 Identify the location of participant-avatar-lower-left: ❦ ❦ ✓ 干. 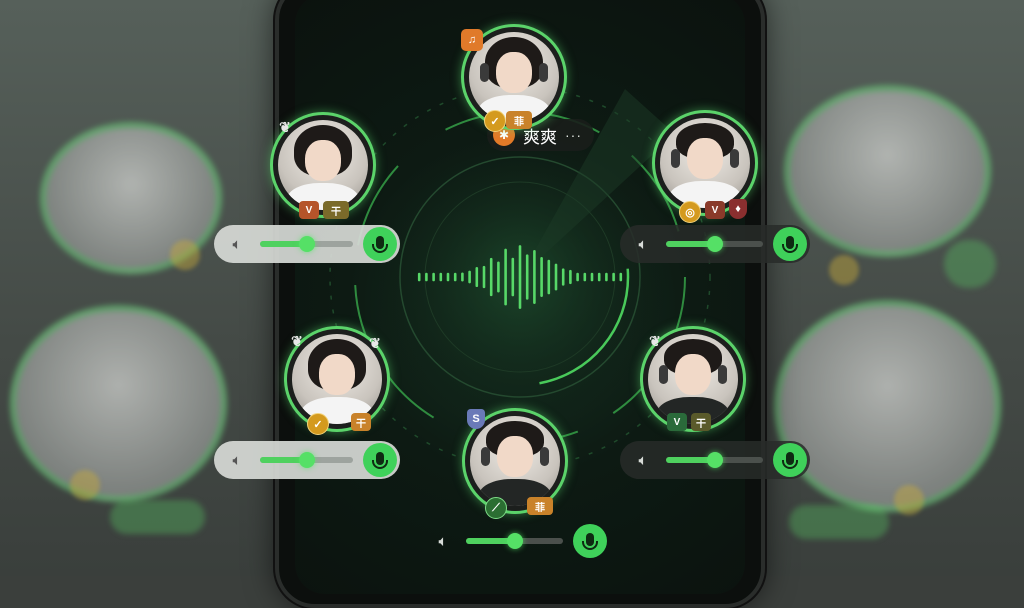
(337, 380).